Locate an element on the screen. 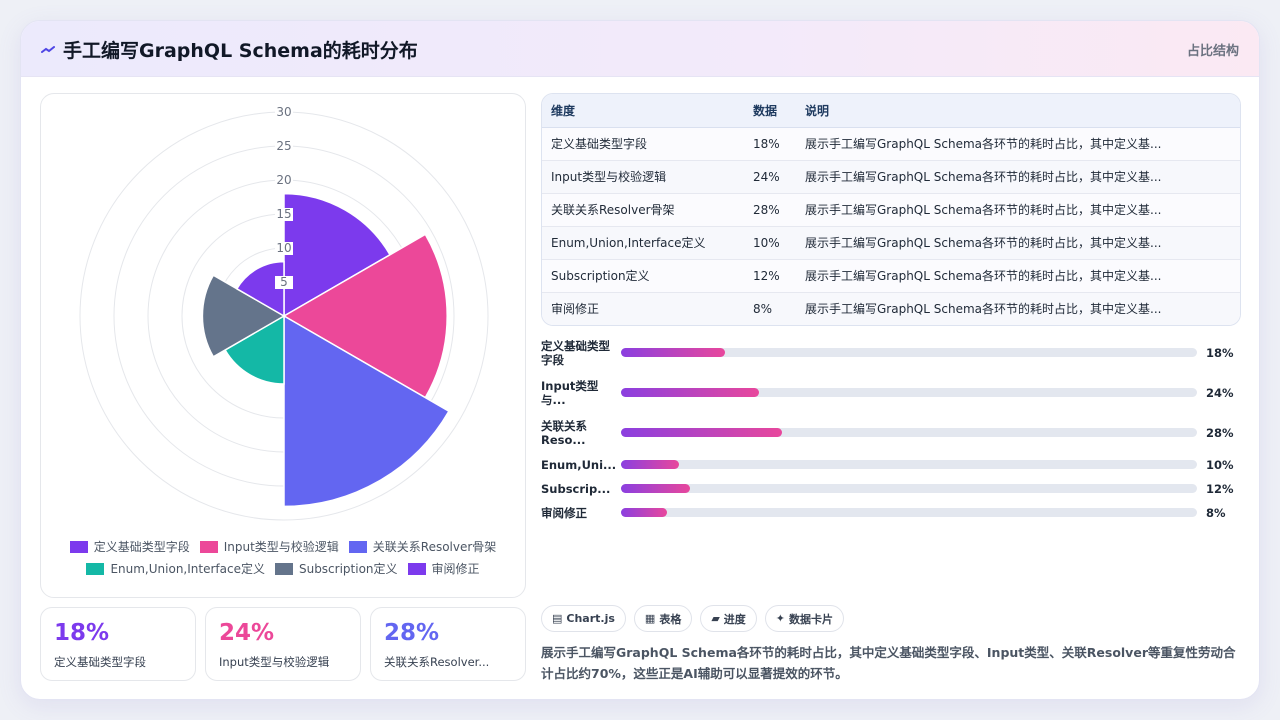 The height and width of the screenshot is (720, 1280). chip-progress: ▰ 进度 is located at coordinates (728, 618).